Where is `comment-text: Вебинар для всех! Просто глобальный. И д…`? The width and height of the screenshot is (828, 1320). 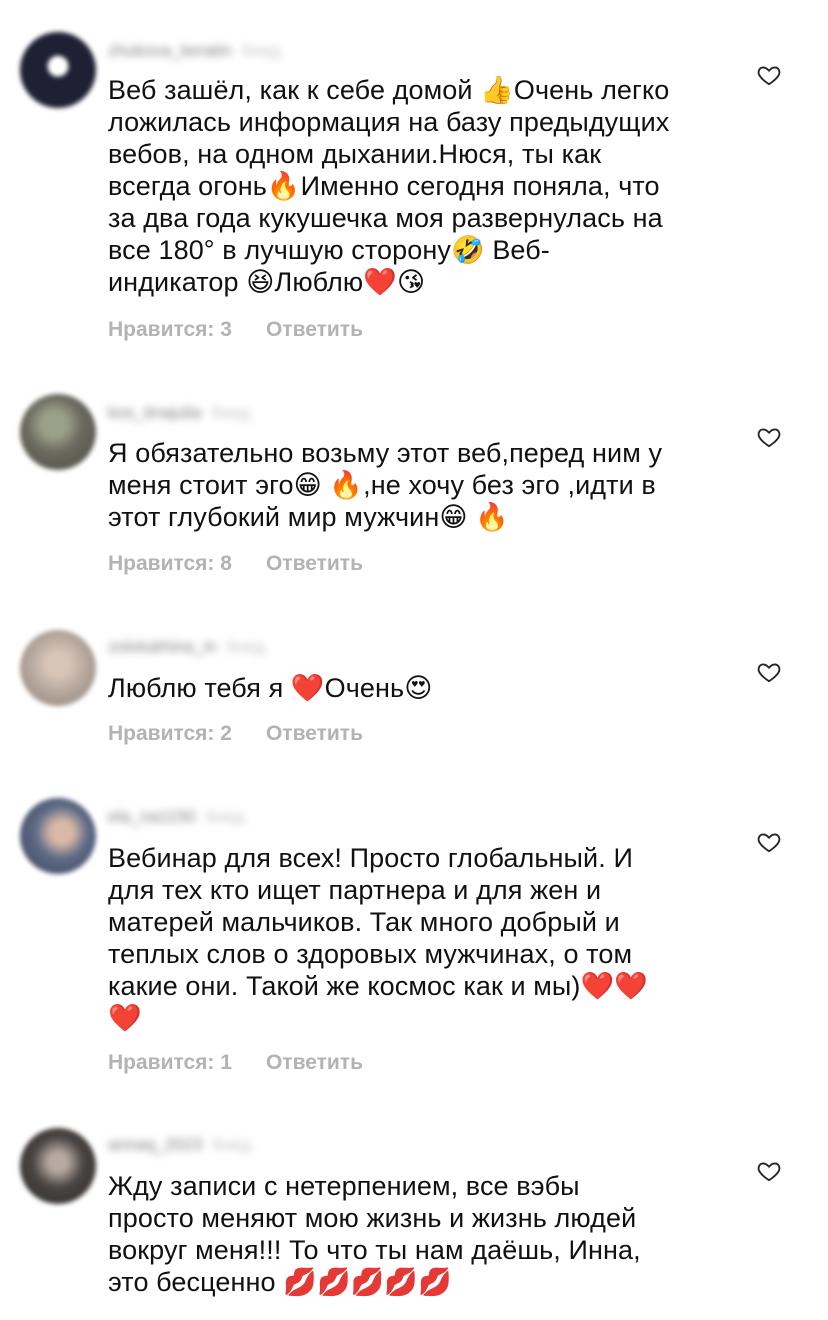 comment-text: Вебинар для всех! Просто глобальный. И д… is located at coordinates (378, 938).